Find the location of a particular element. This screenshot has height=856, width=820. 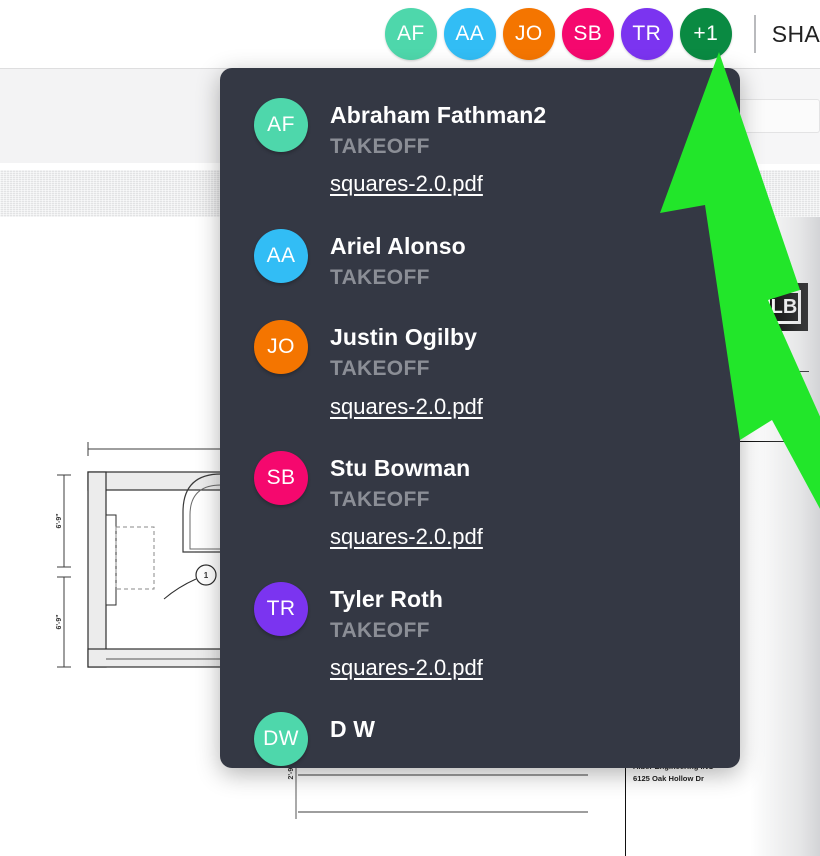

collaborator-info: Tyler Roth TAKEOFF squares-2.0.pdf is located at coordinates (406, 634).